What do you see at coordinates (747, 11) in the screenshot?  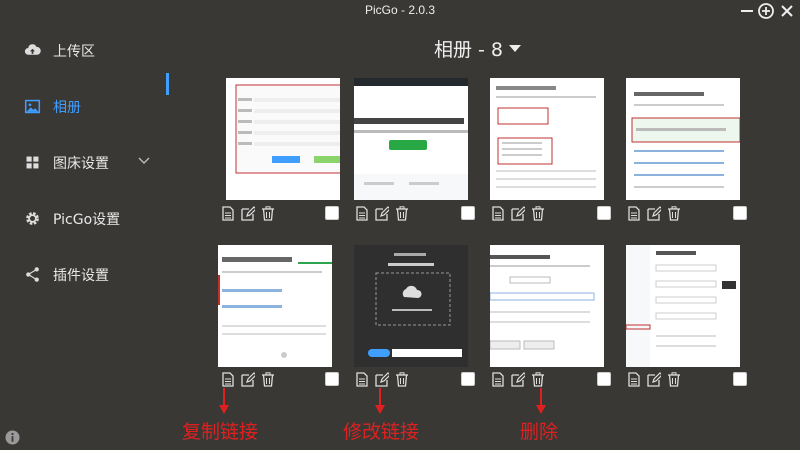 I see `minimize-button` at bounding box center [747, 11].